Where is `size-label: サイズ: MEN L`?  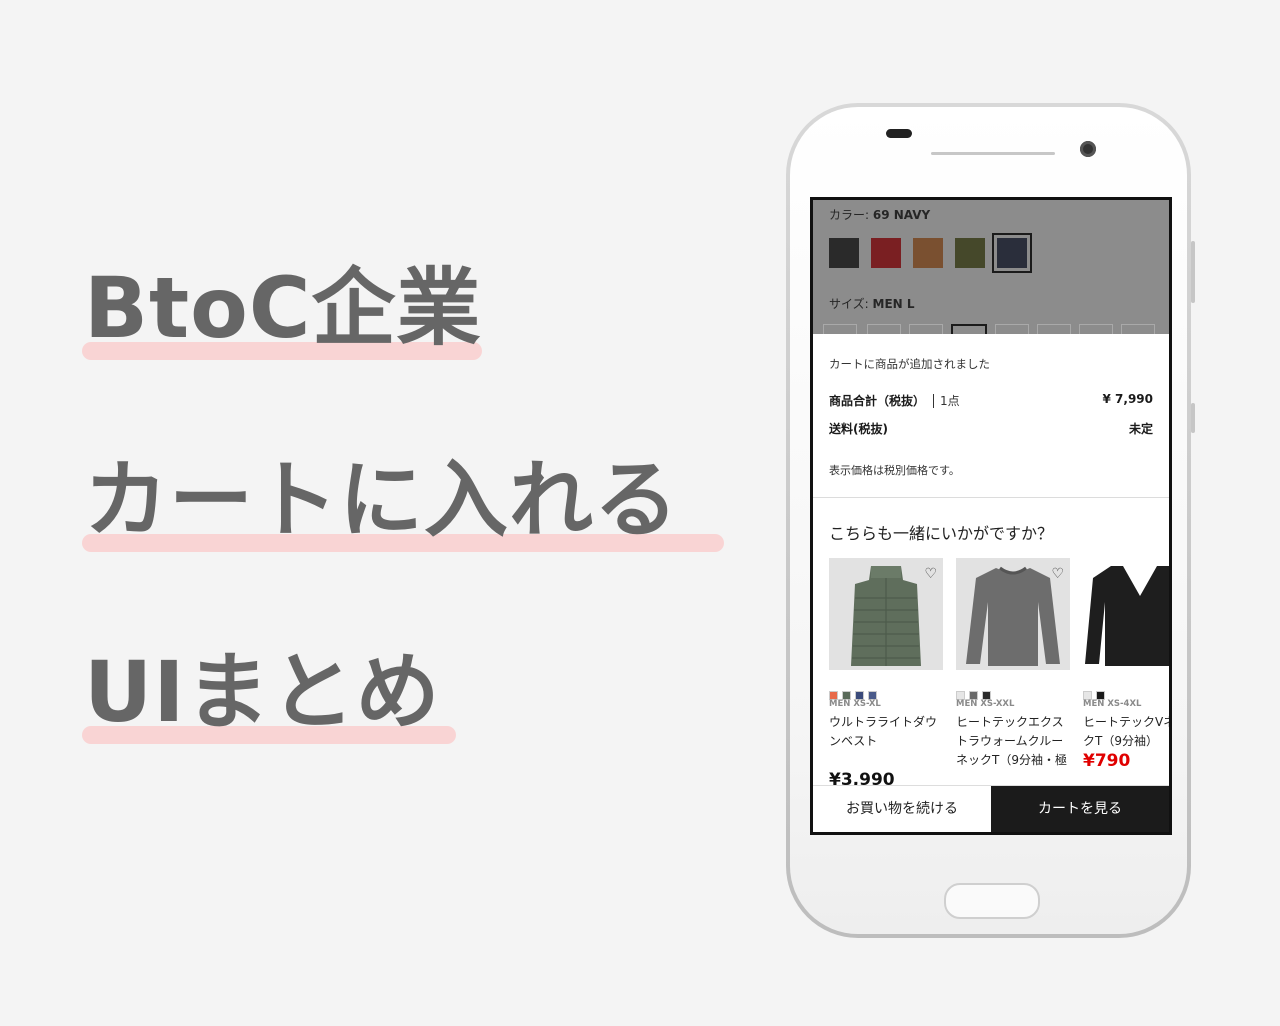 size-label: サイズ: MEN L is located at coordinates (872, 304).